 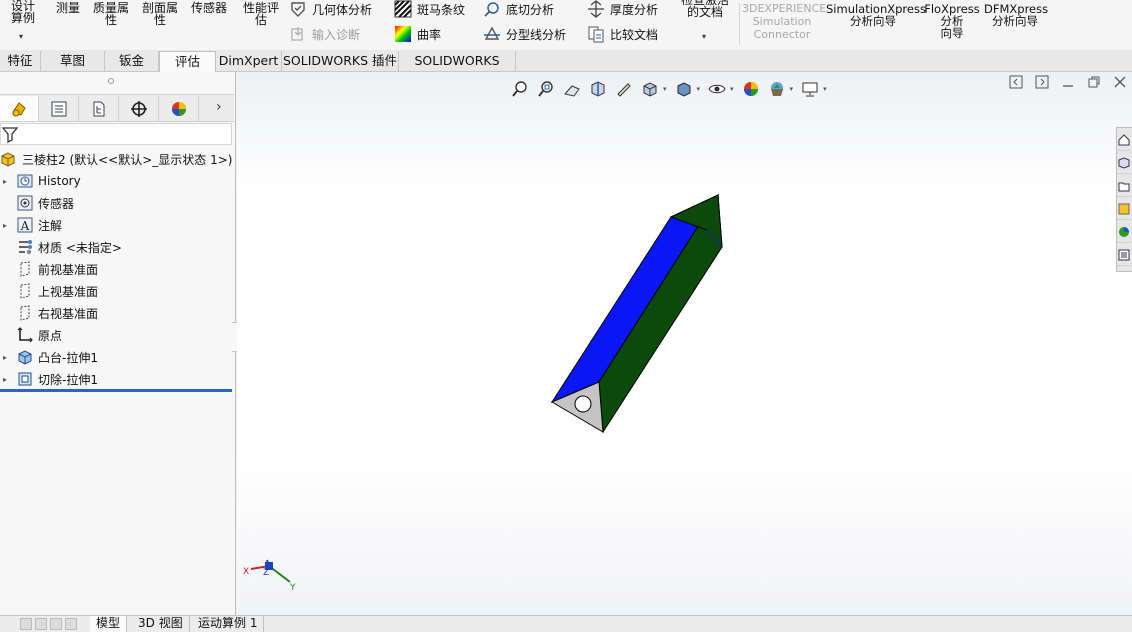 I want to click on design-library-icon, so click(x=1124, y=163).